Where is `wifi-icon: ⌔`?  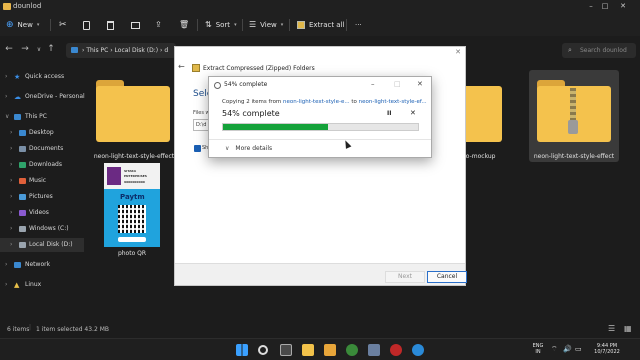
wifi-icon: ⌔ is located at coordinates (554, 349).